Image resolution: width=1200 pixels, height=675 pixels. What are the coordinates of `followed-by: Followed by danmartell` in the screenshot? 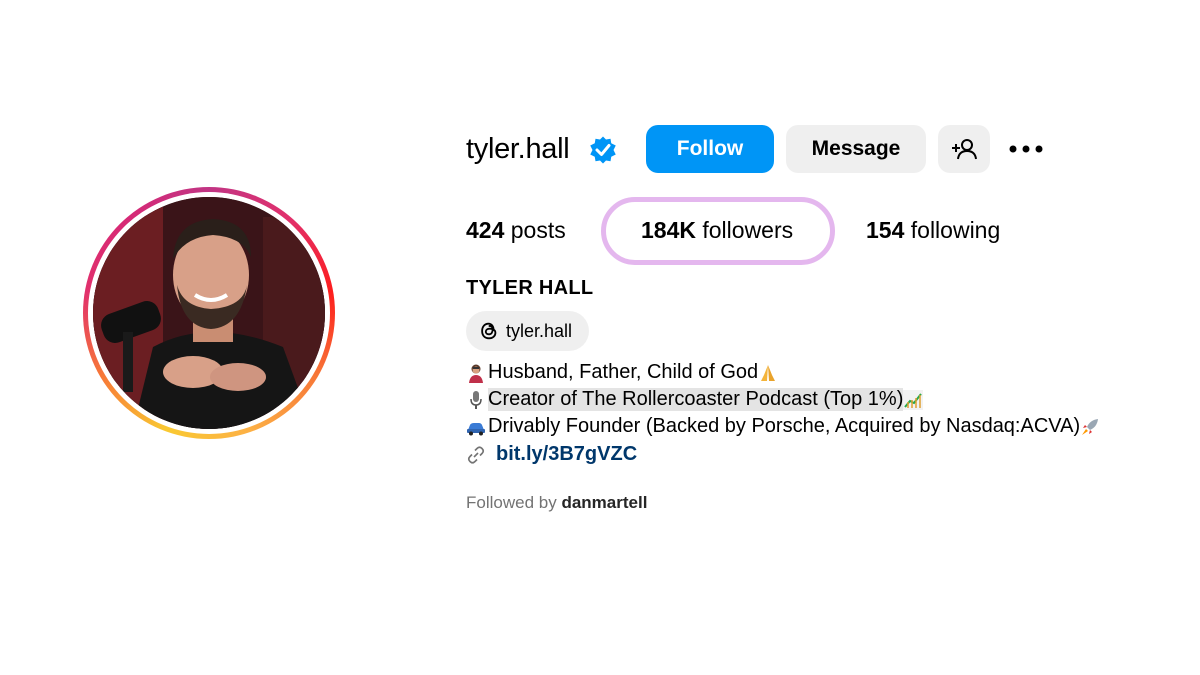 It's located at (556, 503).